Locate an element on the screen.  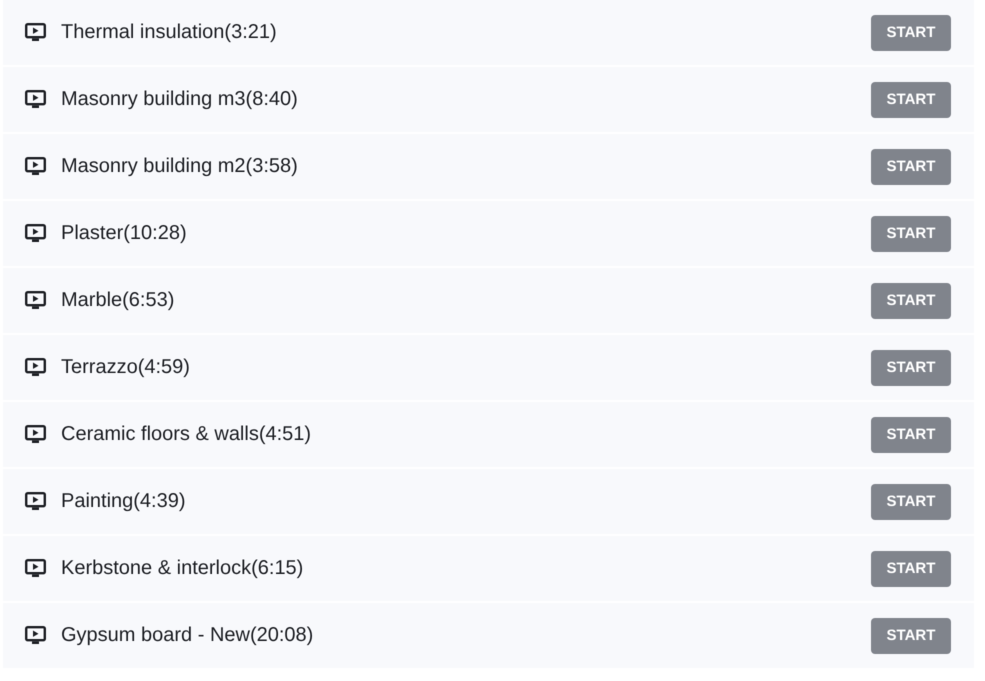
lecture-title: Ceramic floors & walls(4:51) is located at coordinates (186, 434).